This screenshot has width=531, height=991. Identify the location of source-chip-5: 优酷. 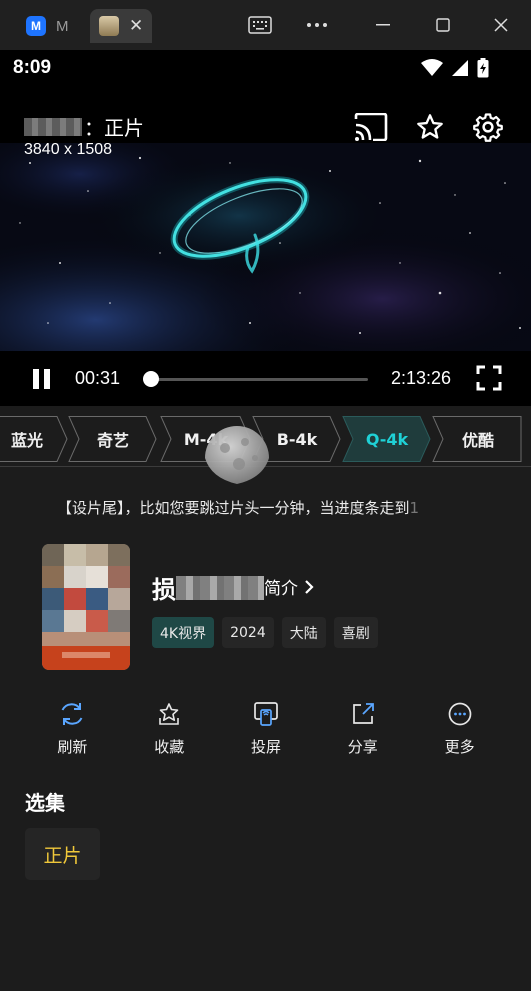
(478, 439).